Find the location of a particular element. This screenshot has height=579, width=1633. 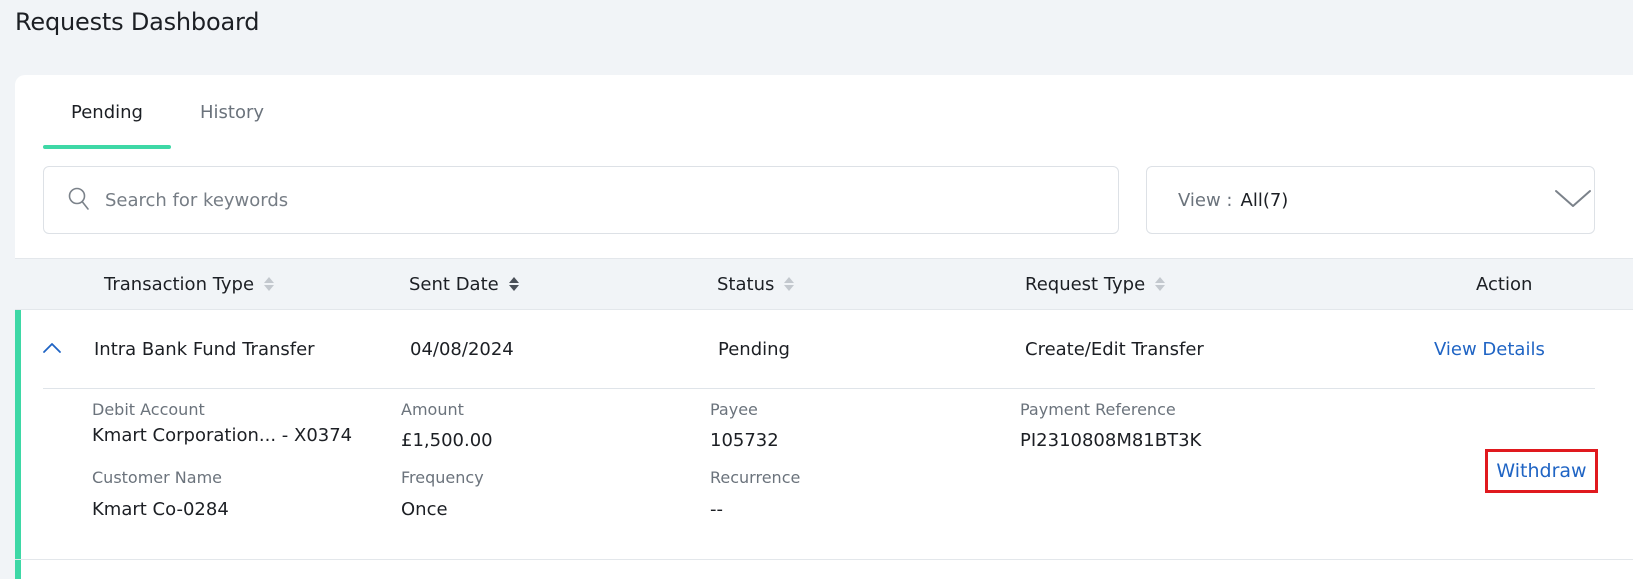

cell-status: Pending is located at coordinates (754, 349).